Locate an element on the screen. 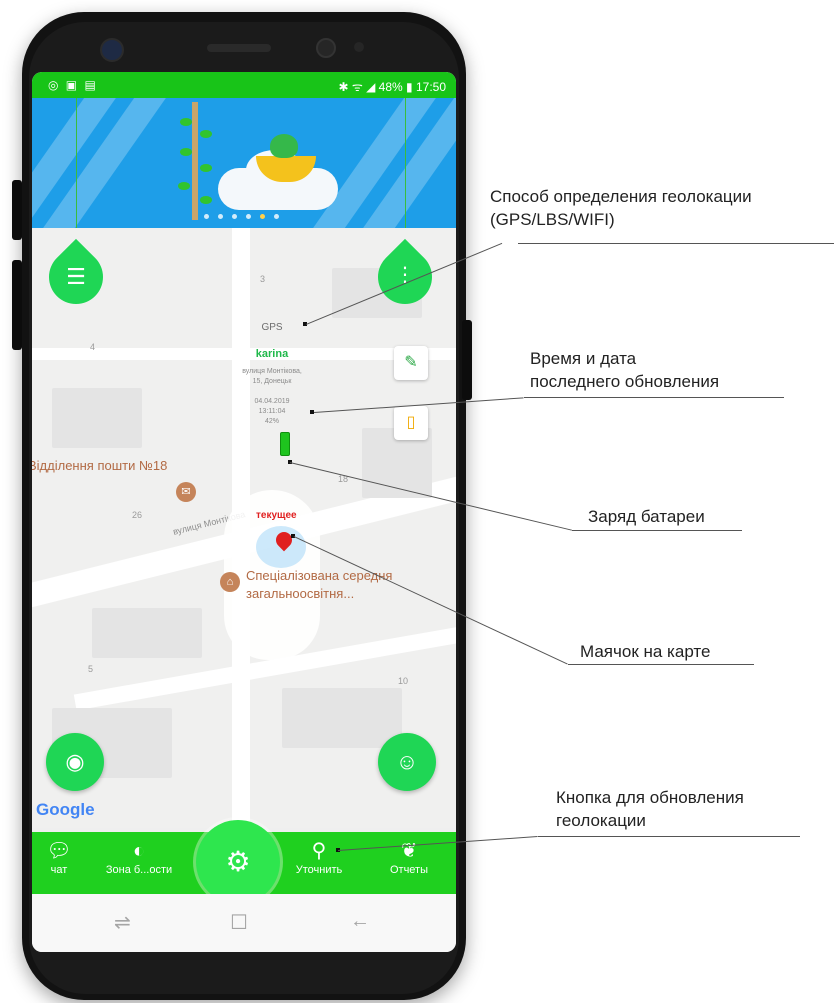  annotation-geo-method-line1: Способ определения геолокации is located at coordinates (621, 196).